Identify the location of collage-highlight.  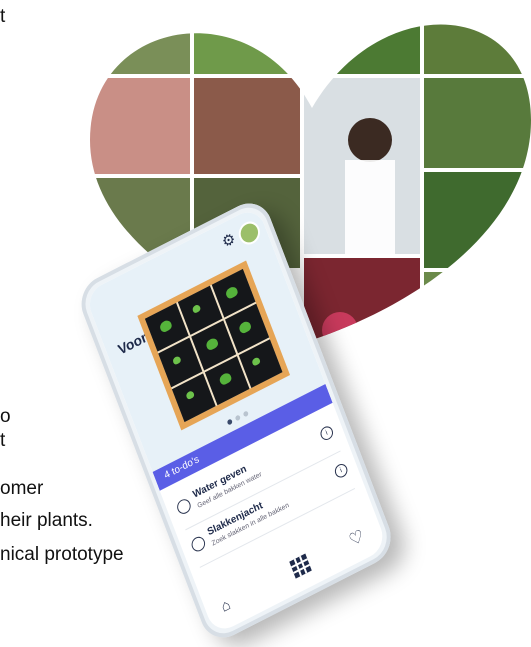
(370, 140).